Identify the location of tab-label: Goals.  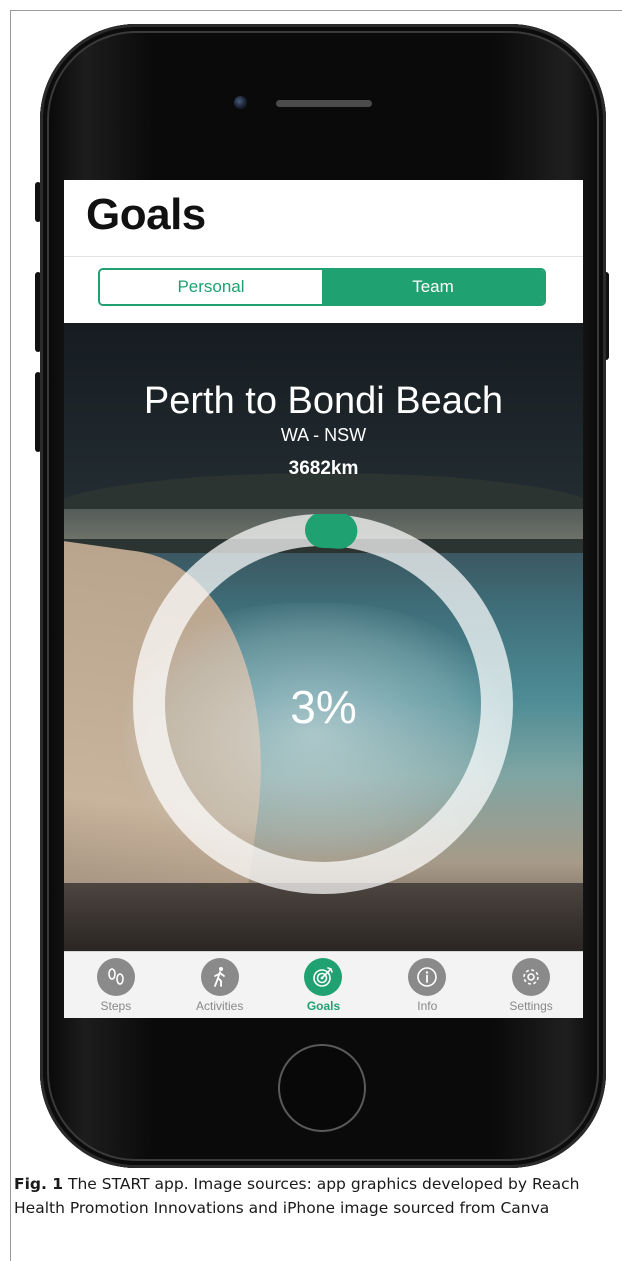
(323, 1006).